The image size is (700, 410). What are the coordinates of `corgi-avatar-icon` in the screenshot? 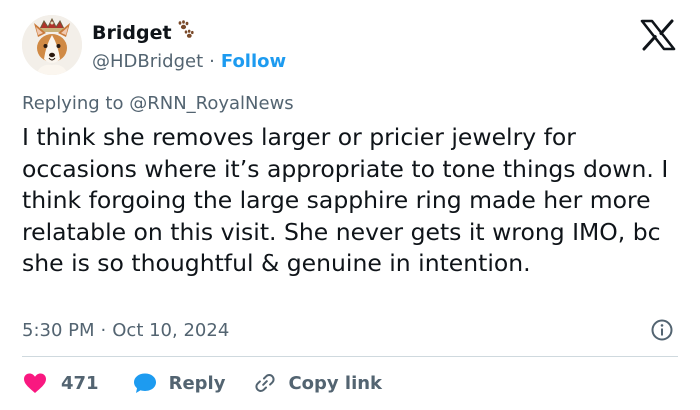 It's located at (52, 45).